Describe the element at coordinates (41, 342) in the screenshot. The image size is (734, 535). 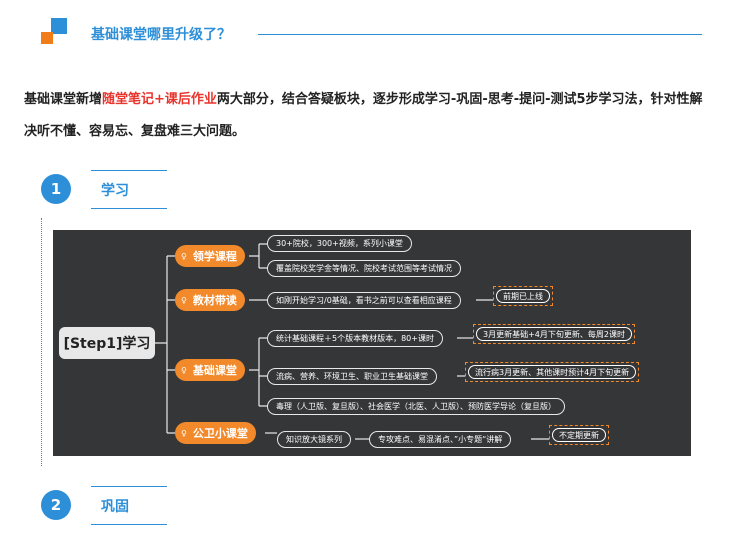
I see `step-connector` at that location.